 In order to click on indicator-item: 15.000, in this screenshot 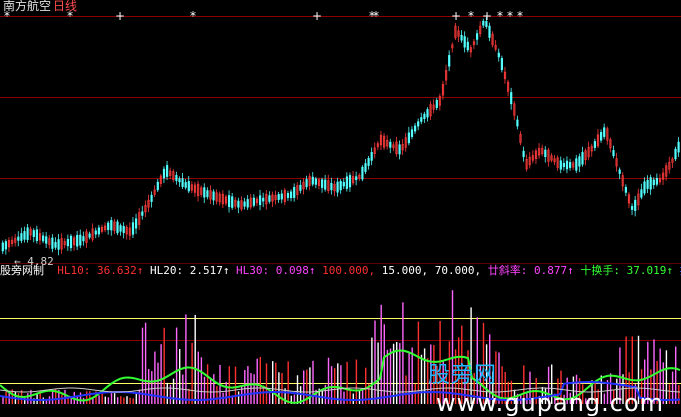, I will do `click(402, 270)`.